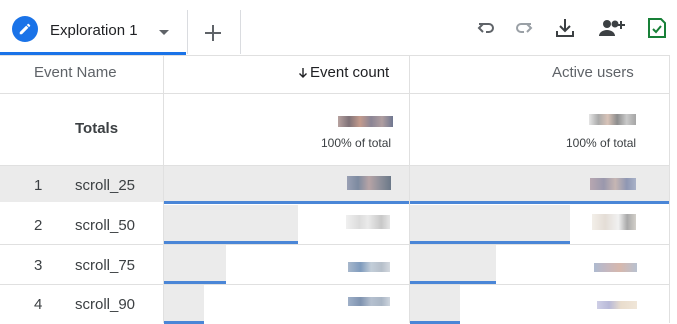  I want to click on column-header-event-count: Event count, so click(343, 72).